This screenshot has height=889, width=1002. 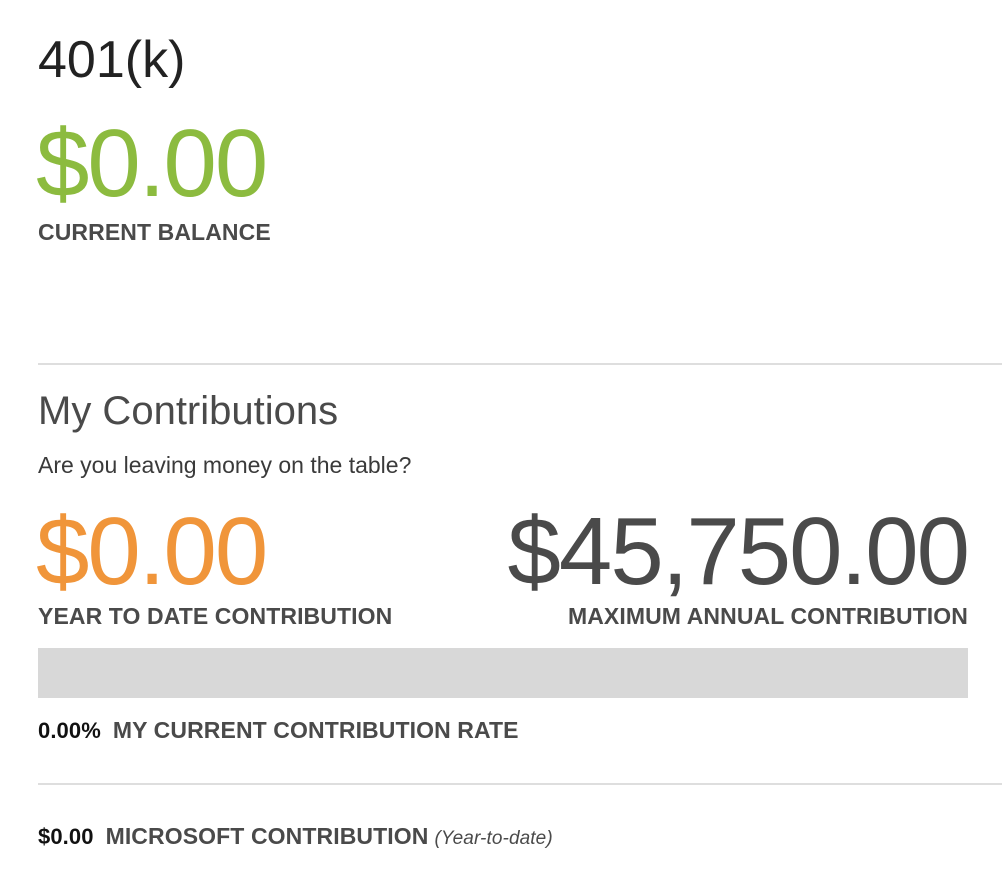 I want to click on contribution-rate-row: 0.00% MY CURRENT CONTRIBUTION RATE, so click(x=278, y=730).